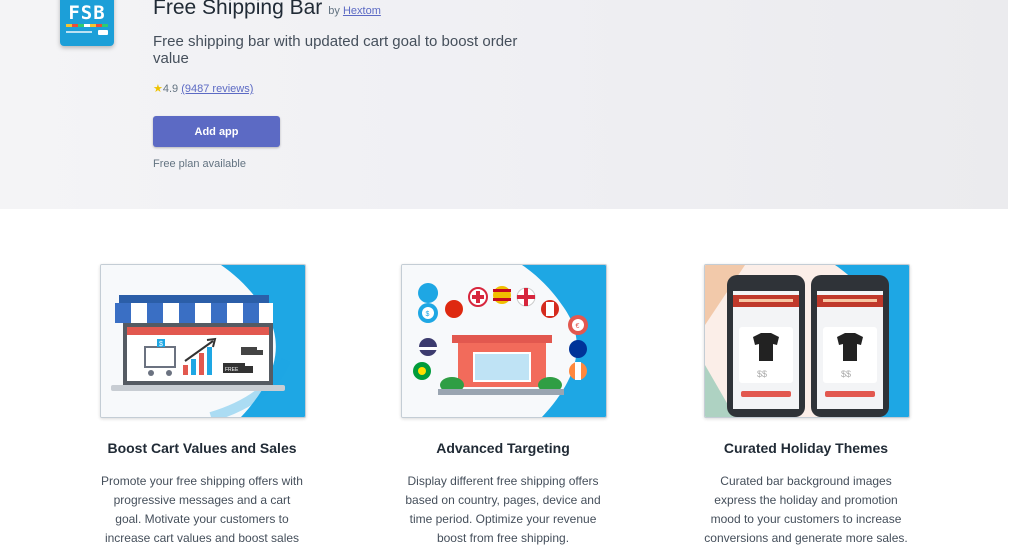 This screenshot has height=559, width=1024. I want to click on app-logo: FSB, so click(87, 23).